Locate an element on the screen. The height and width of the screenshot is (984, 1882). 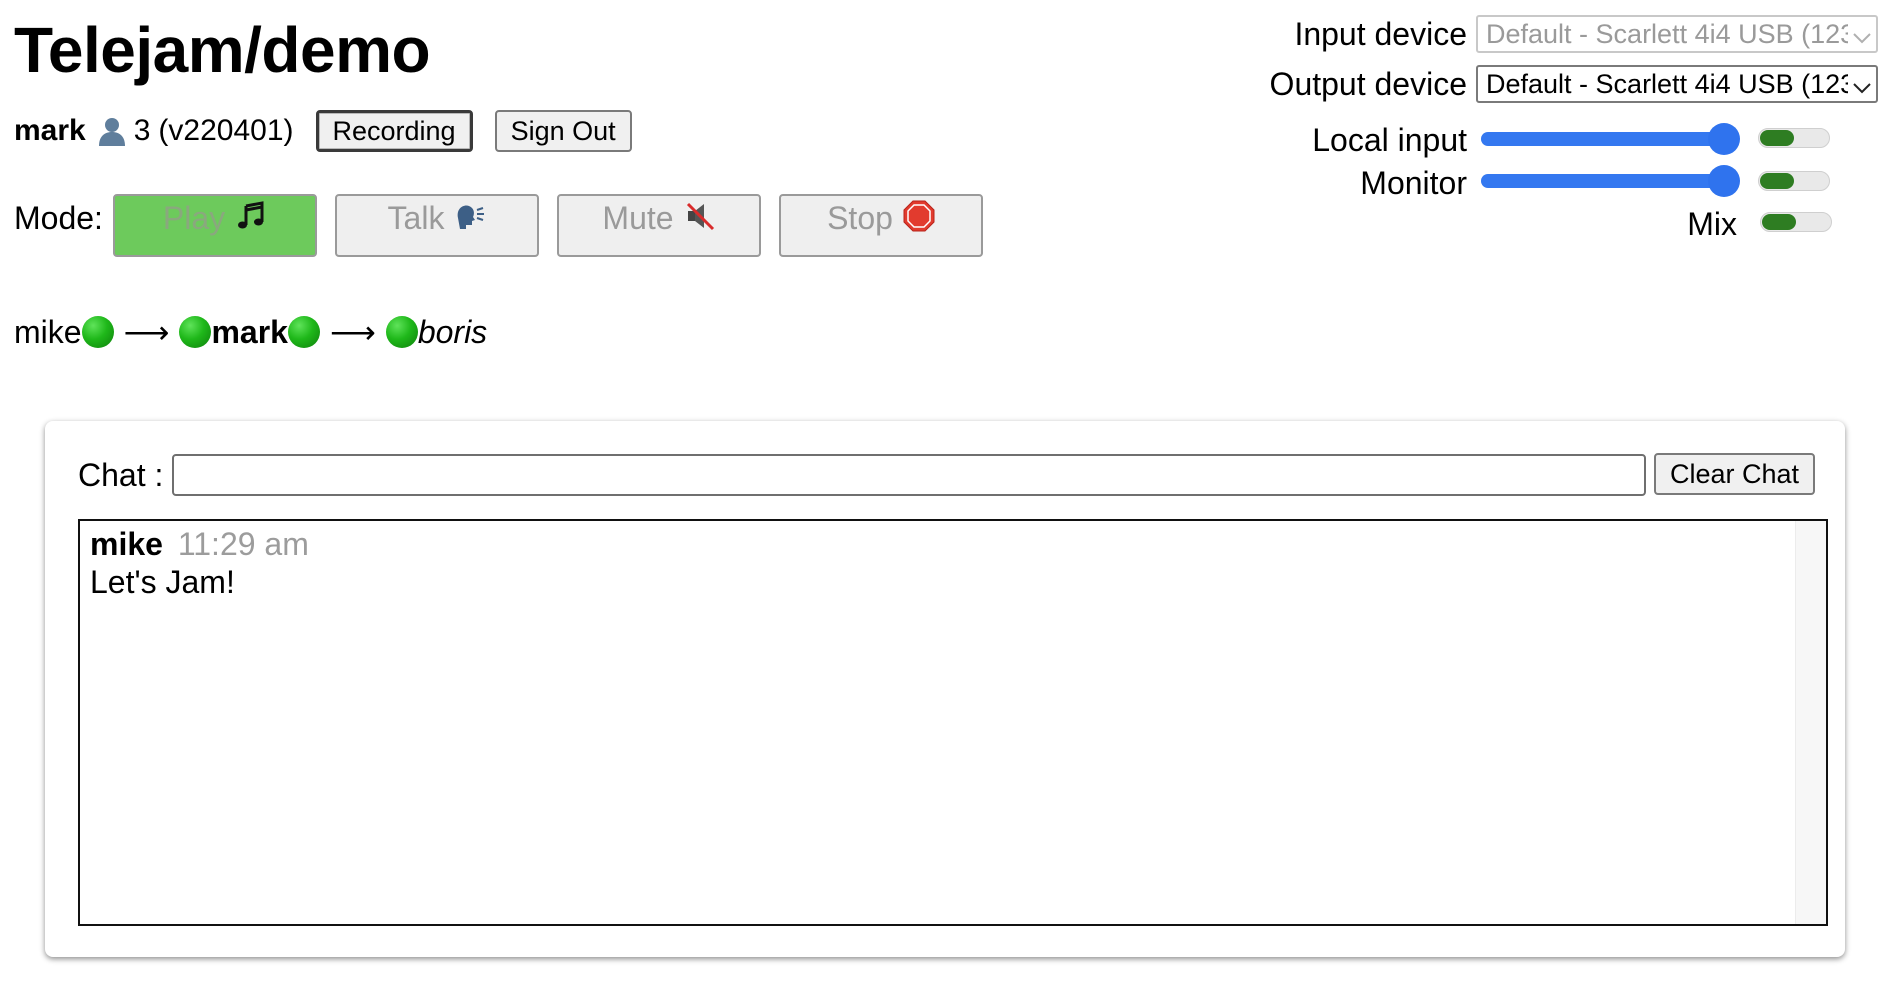
local-input-toggle-knob is located at coordinates (1777, 138).